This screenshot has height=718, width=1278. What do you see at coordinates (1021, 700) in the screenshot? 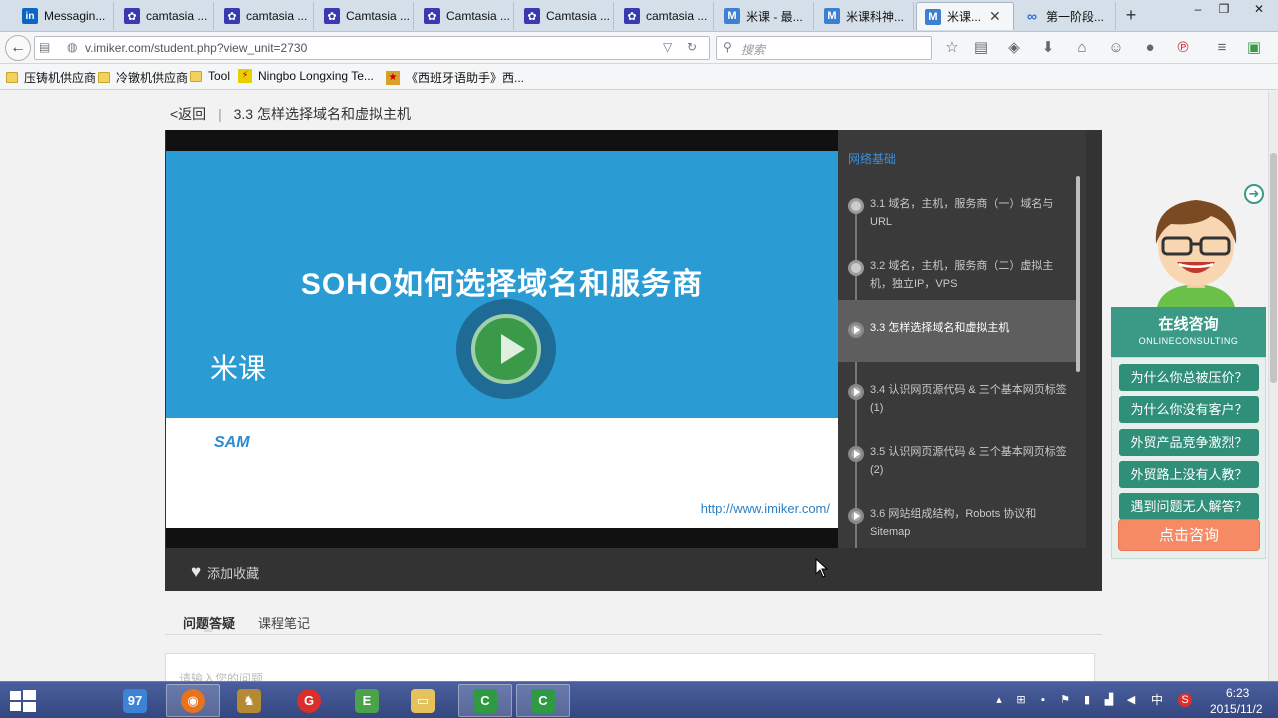
I see `windows-icon: ⊞` at bounding box center [1021, 700].